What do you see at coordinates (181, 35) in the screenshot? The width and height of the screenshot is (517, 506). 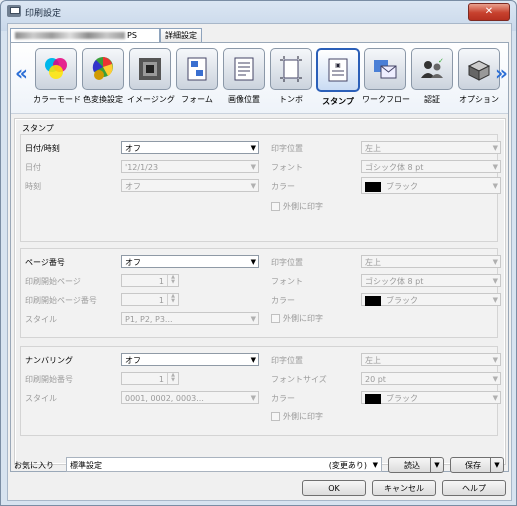 I see `tab-advanced: 詳細設定` at bounding box center [181, 35].